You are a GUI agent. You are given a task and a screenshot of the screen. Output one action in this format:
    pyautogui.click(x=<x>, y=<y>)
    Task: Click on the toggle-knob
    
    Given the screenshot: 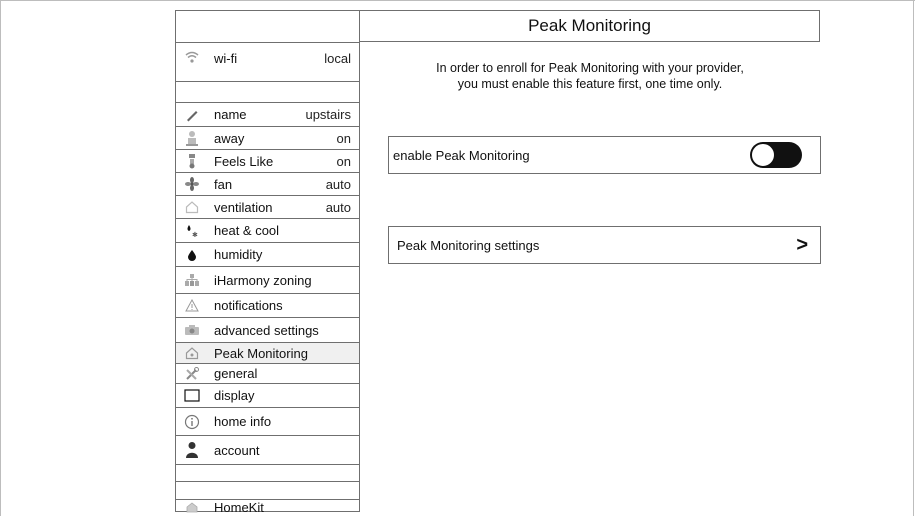 What is the action you would take?
    pyautogui.click(x=763, y=155)
    